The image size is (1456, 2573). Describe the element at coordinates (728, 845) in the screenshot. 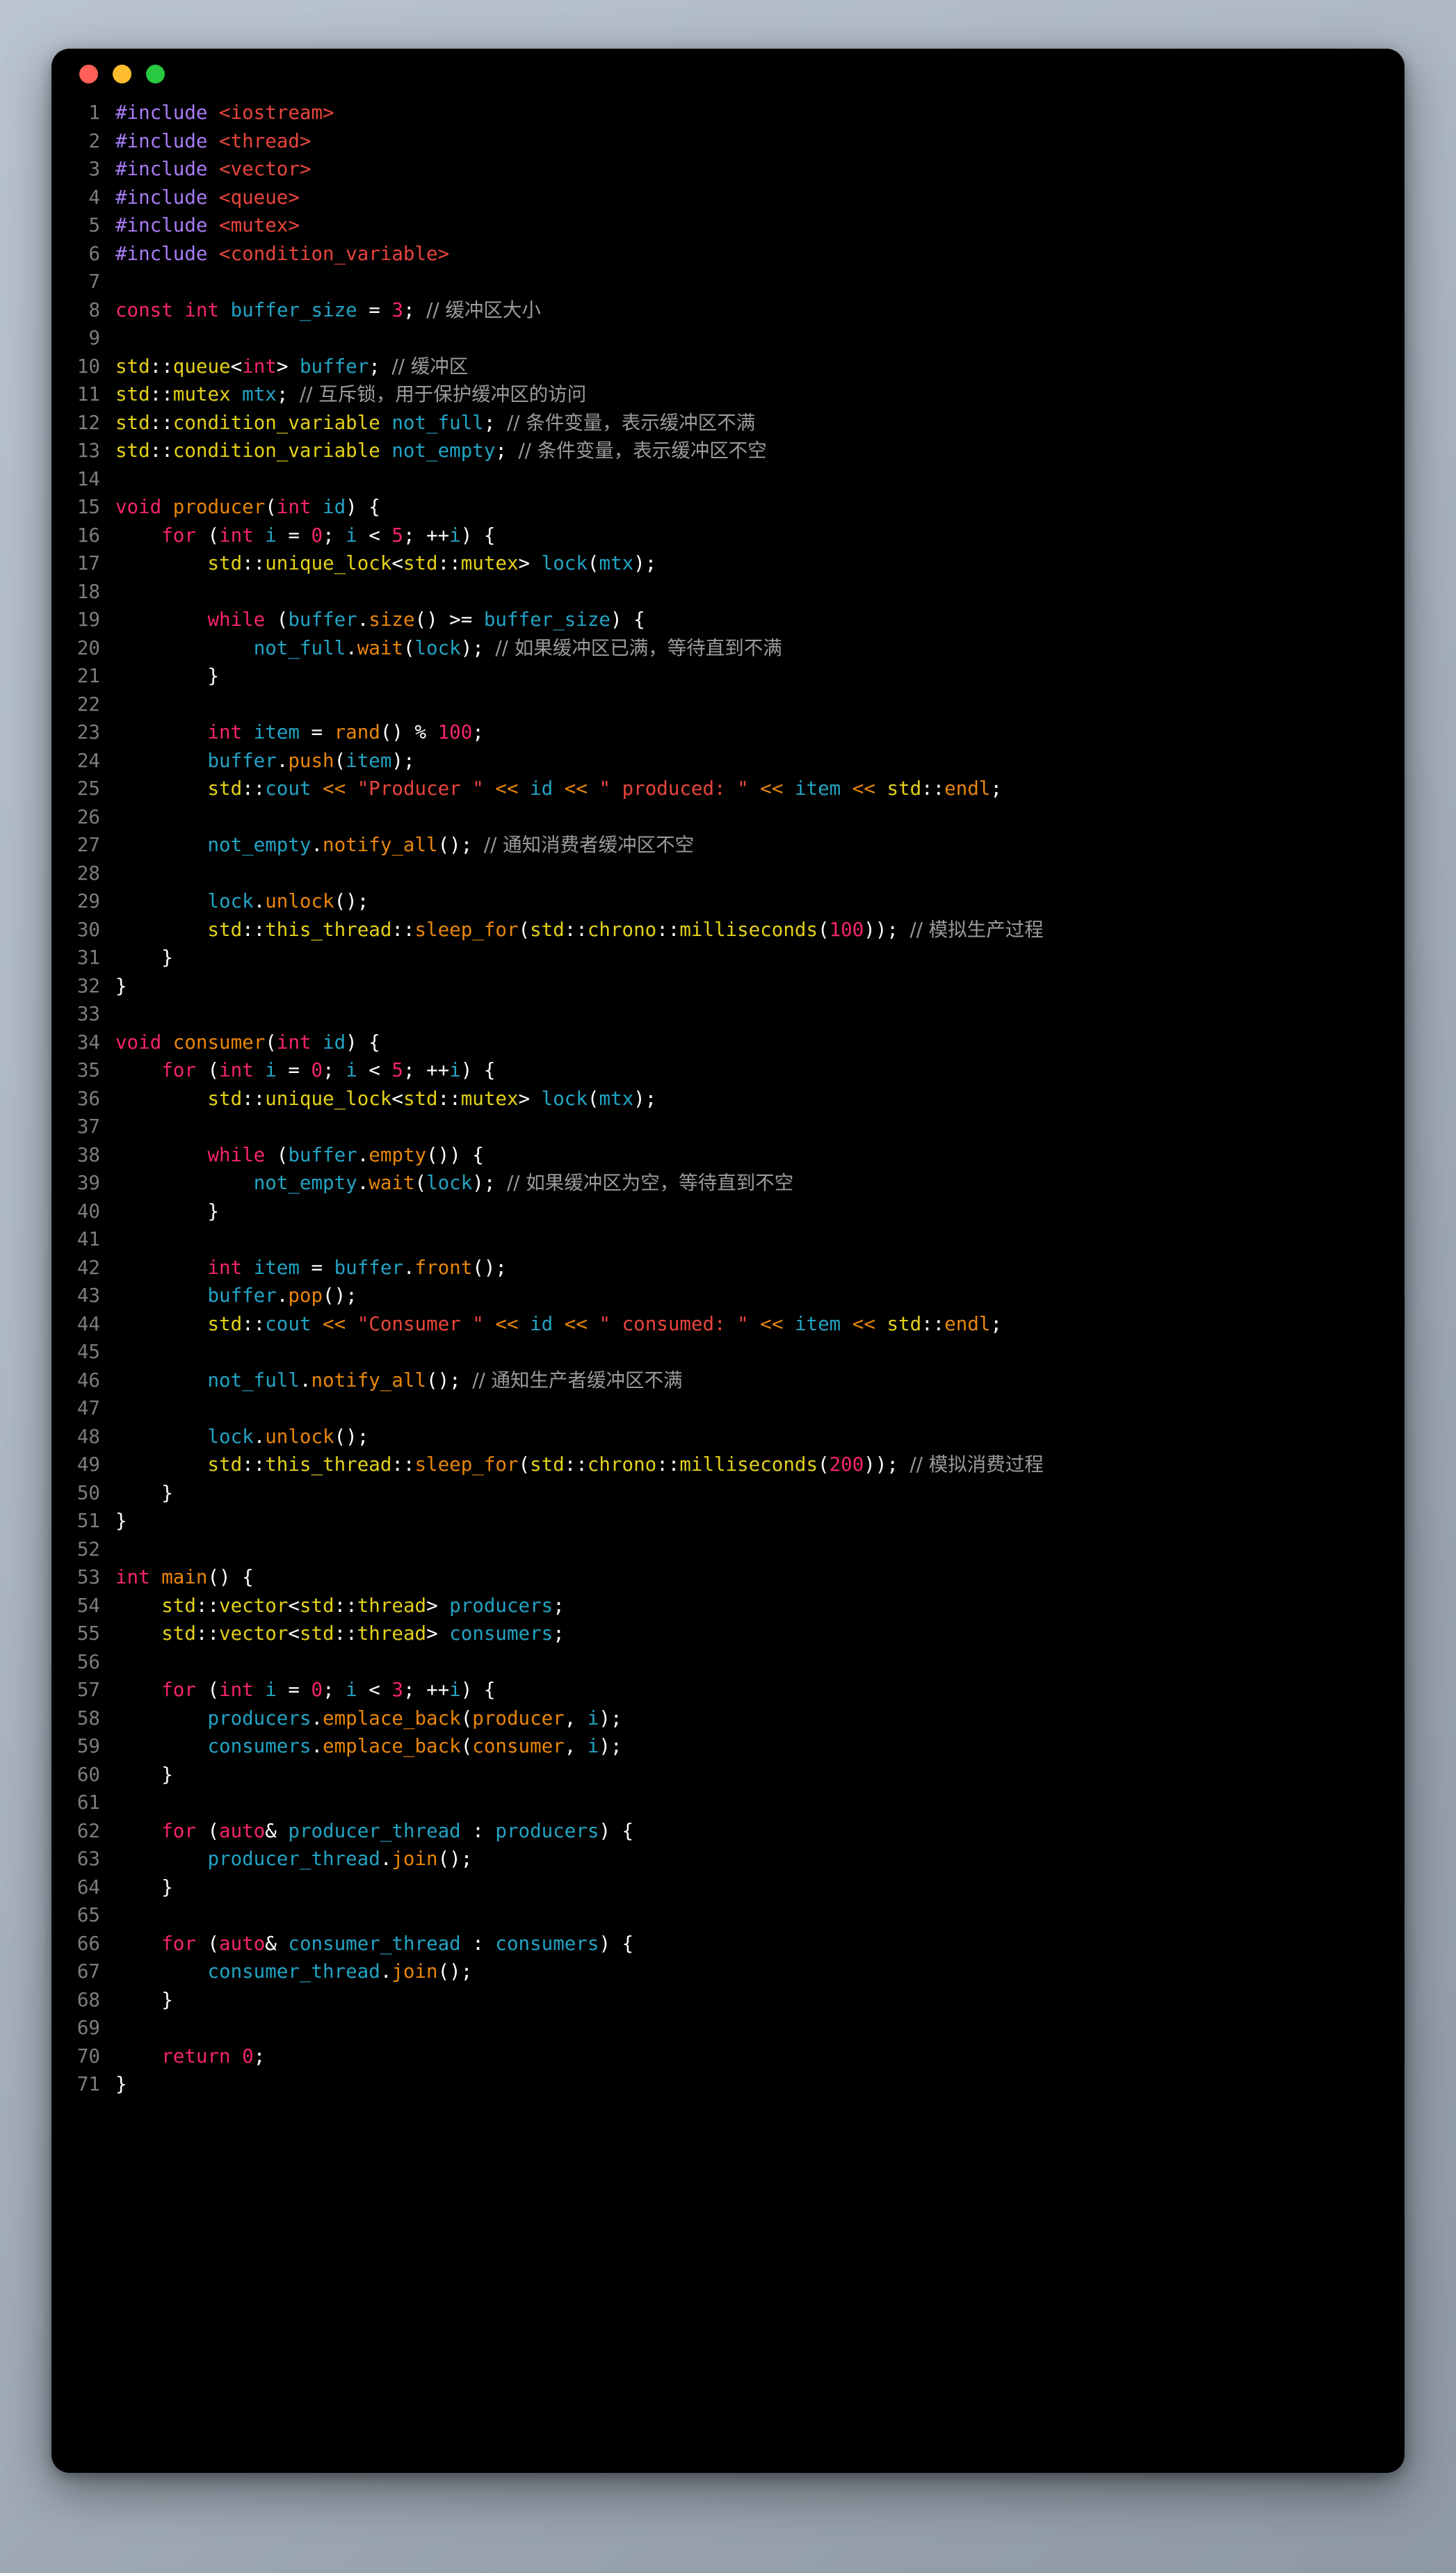

I see `code-line: 27 not_empty.notify_all(); // 通知消费者缓冲区不空` at that location.